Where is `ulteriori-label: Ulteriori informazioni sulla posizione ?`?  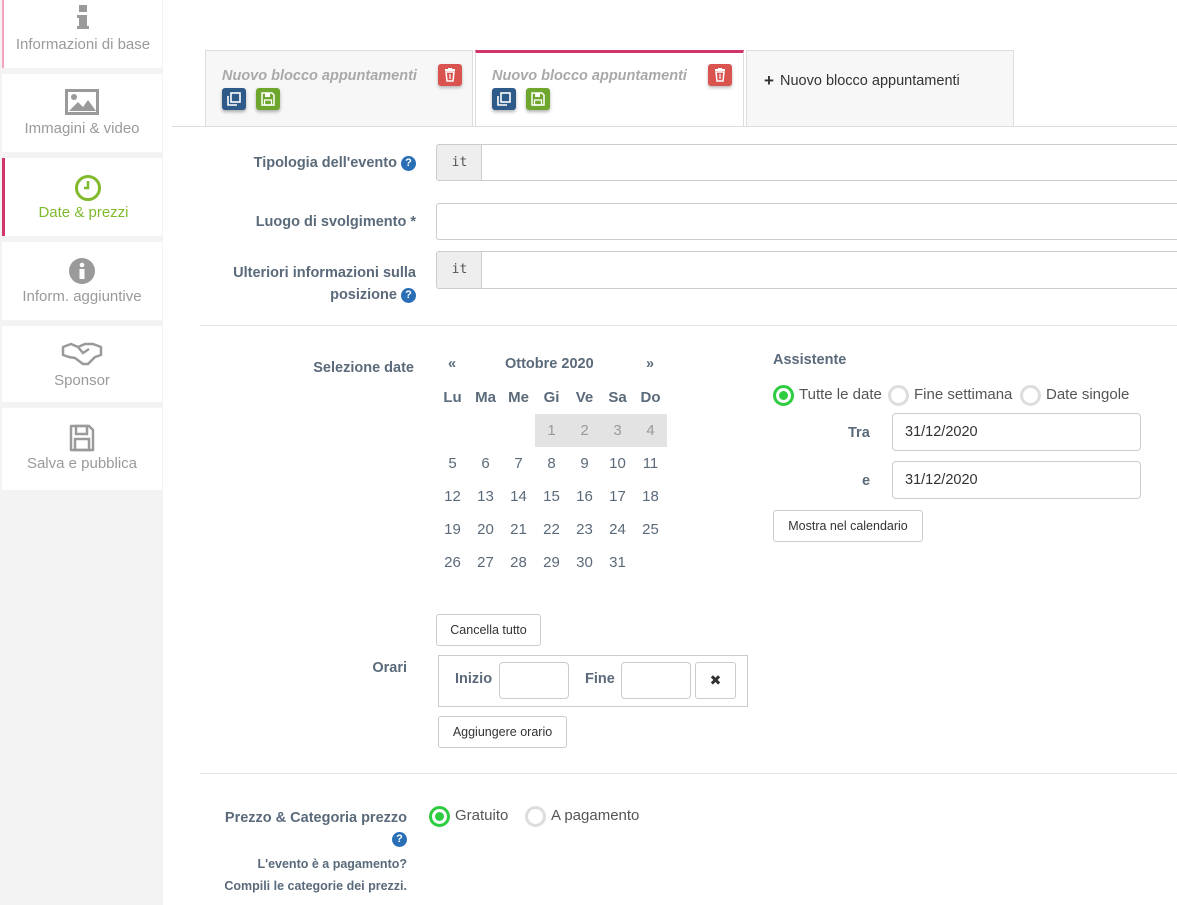 ulteriori-label: Ulteriori informazioni sulla posizione ? is located at coordinates (324, 284).